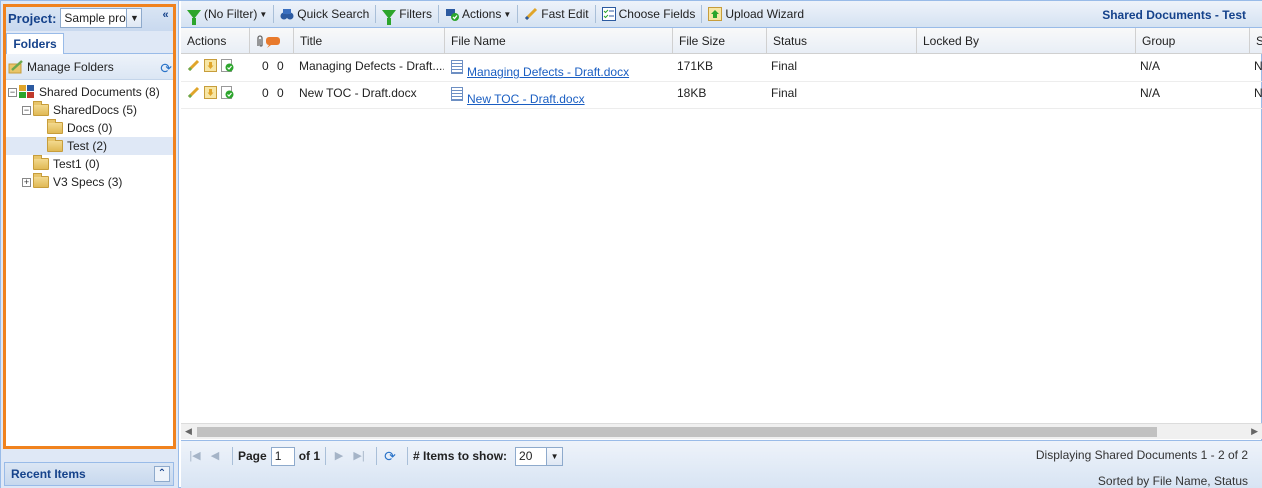 This screenshot has height=488, width=1262. What do you see at coordinates (26, 182) in the screenshot?
I see `expand-node-icon: +` at bounding box center [26, 182].